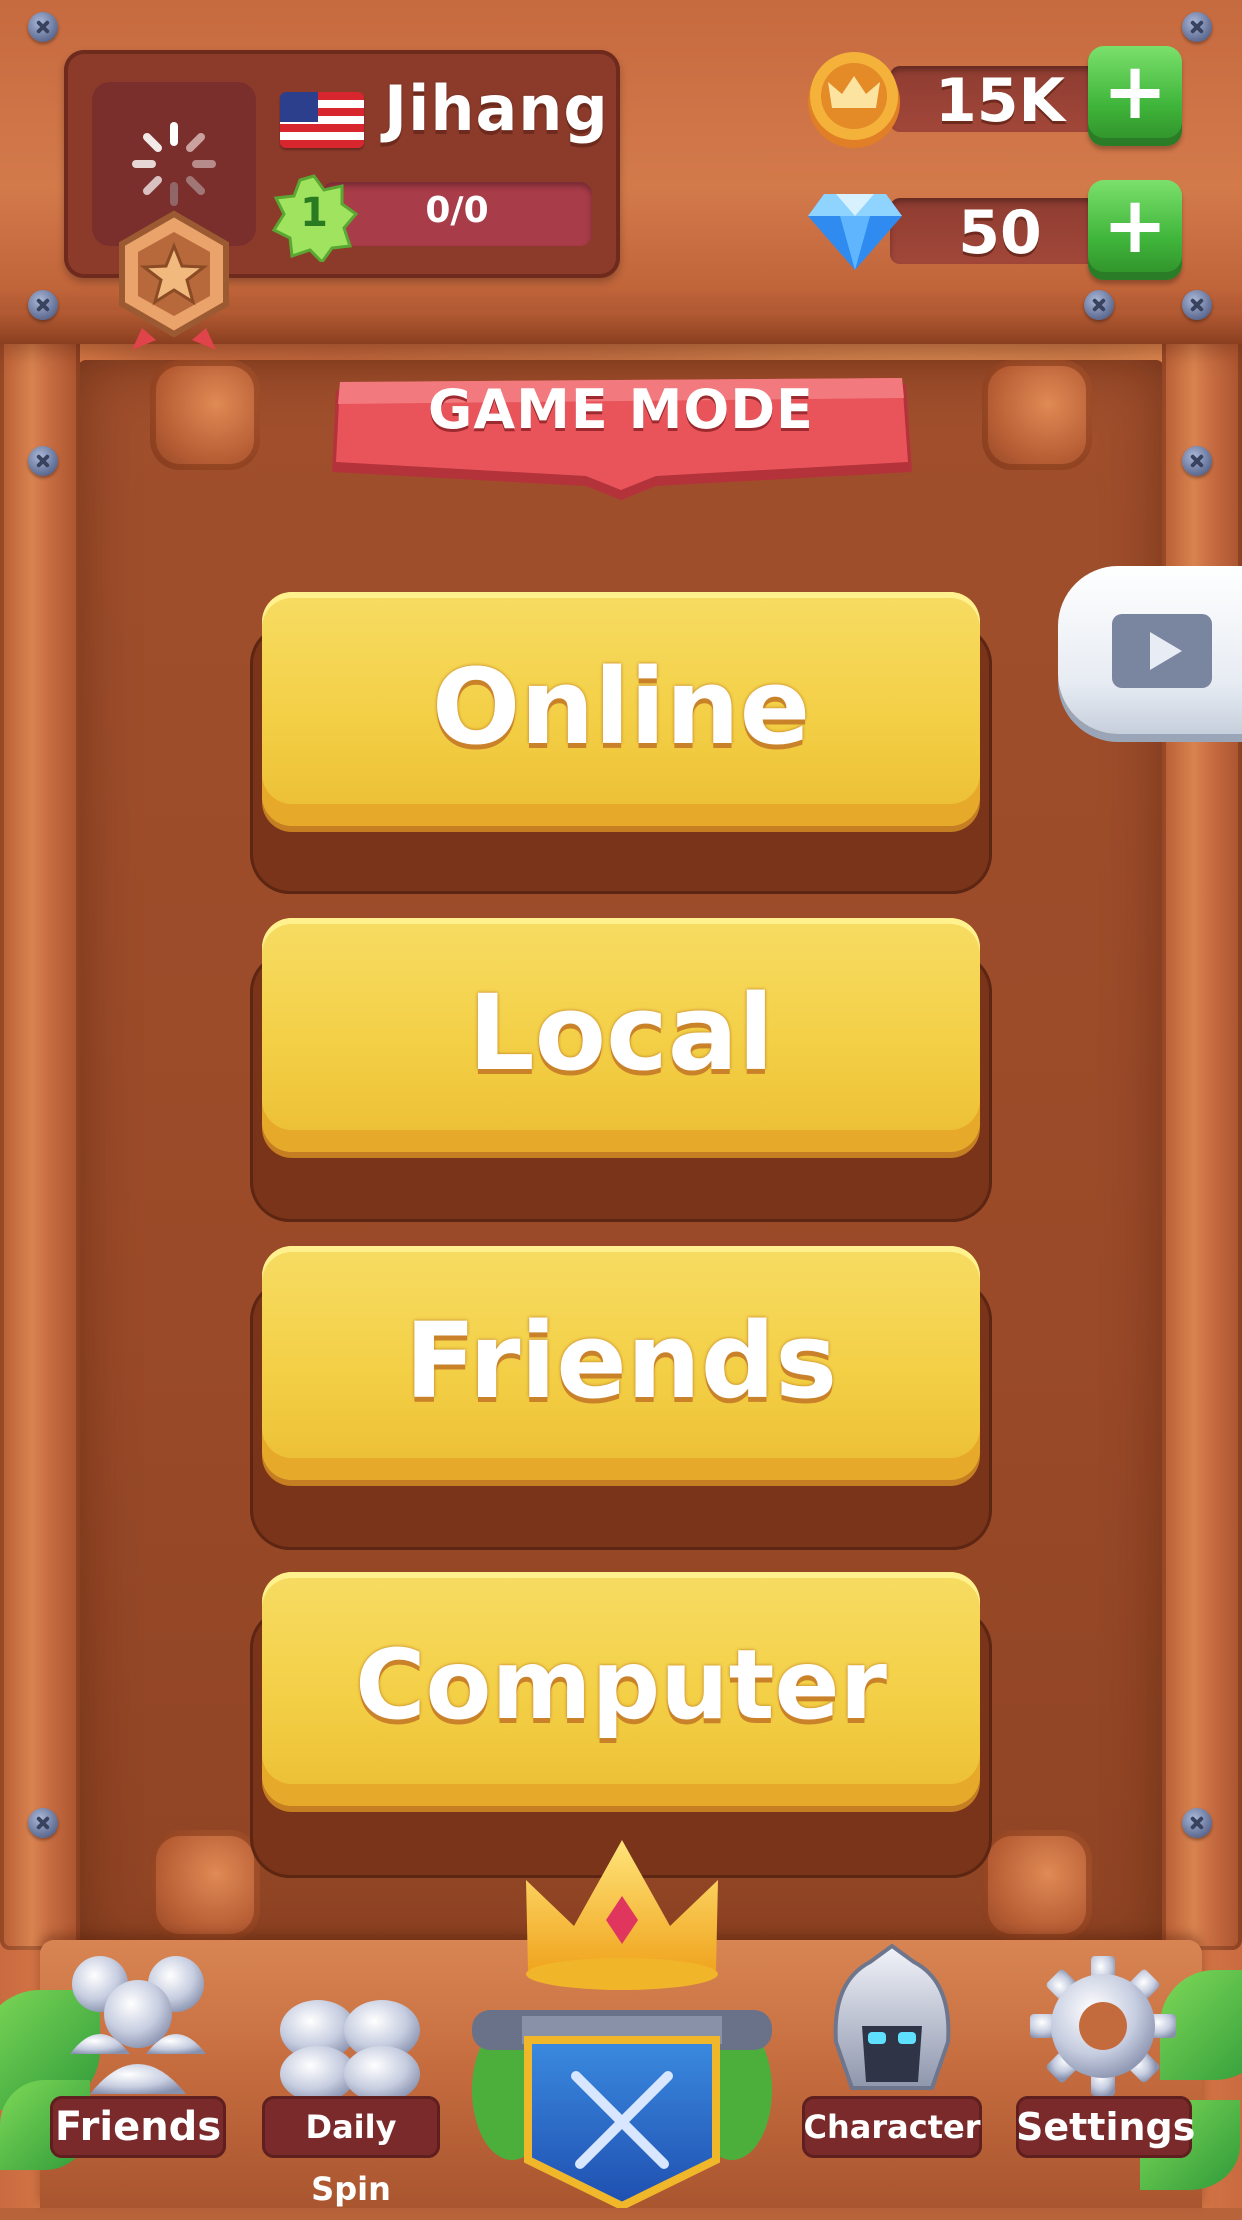 Image resolution: width=1242 pixels, height=2220 pixels. What do you see at coordinates (40, 1140) in the screenshot?
I see `left-rail` at bounding box center [40, 1140].